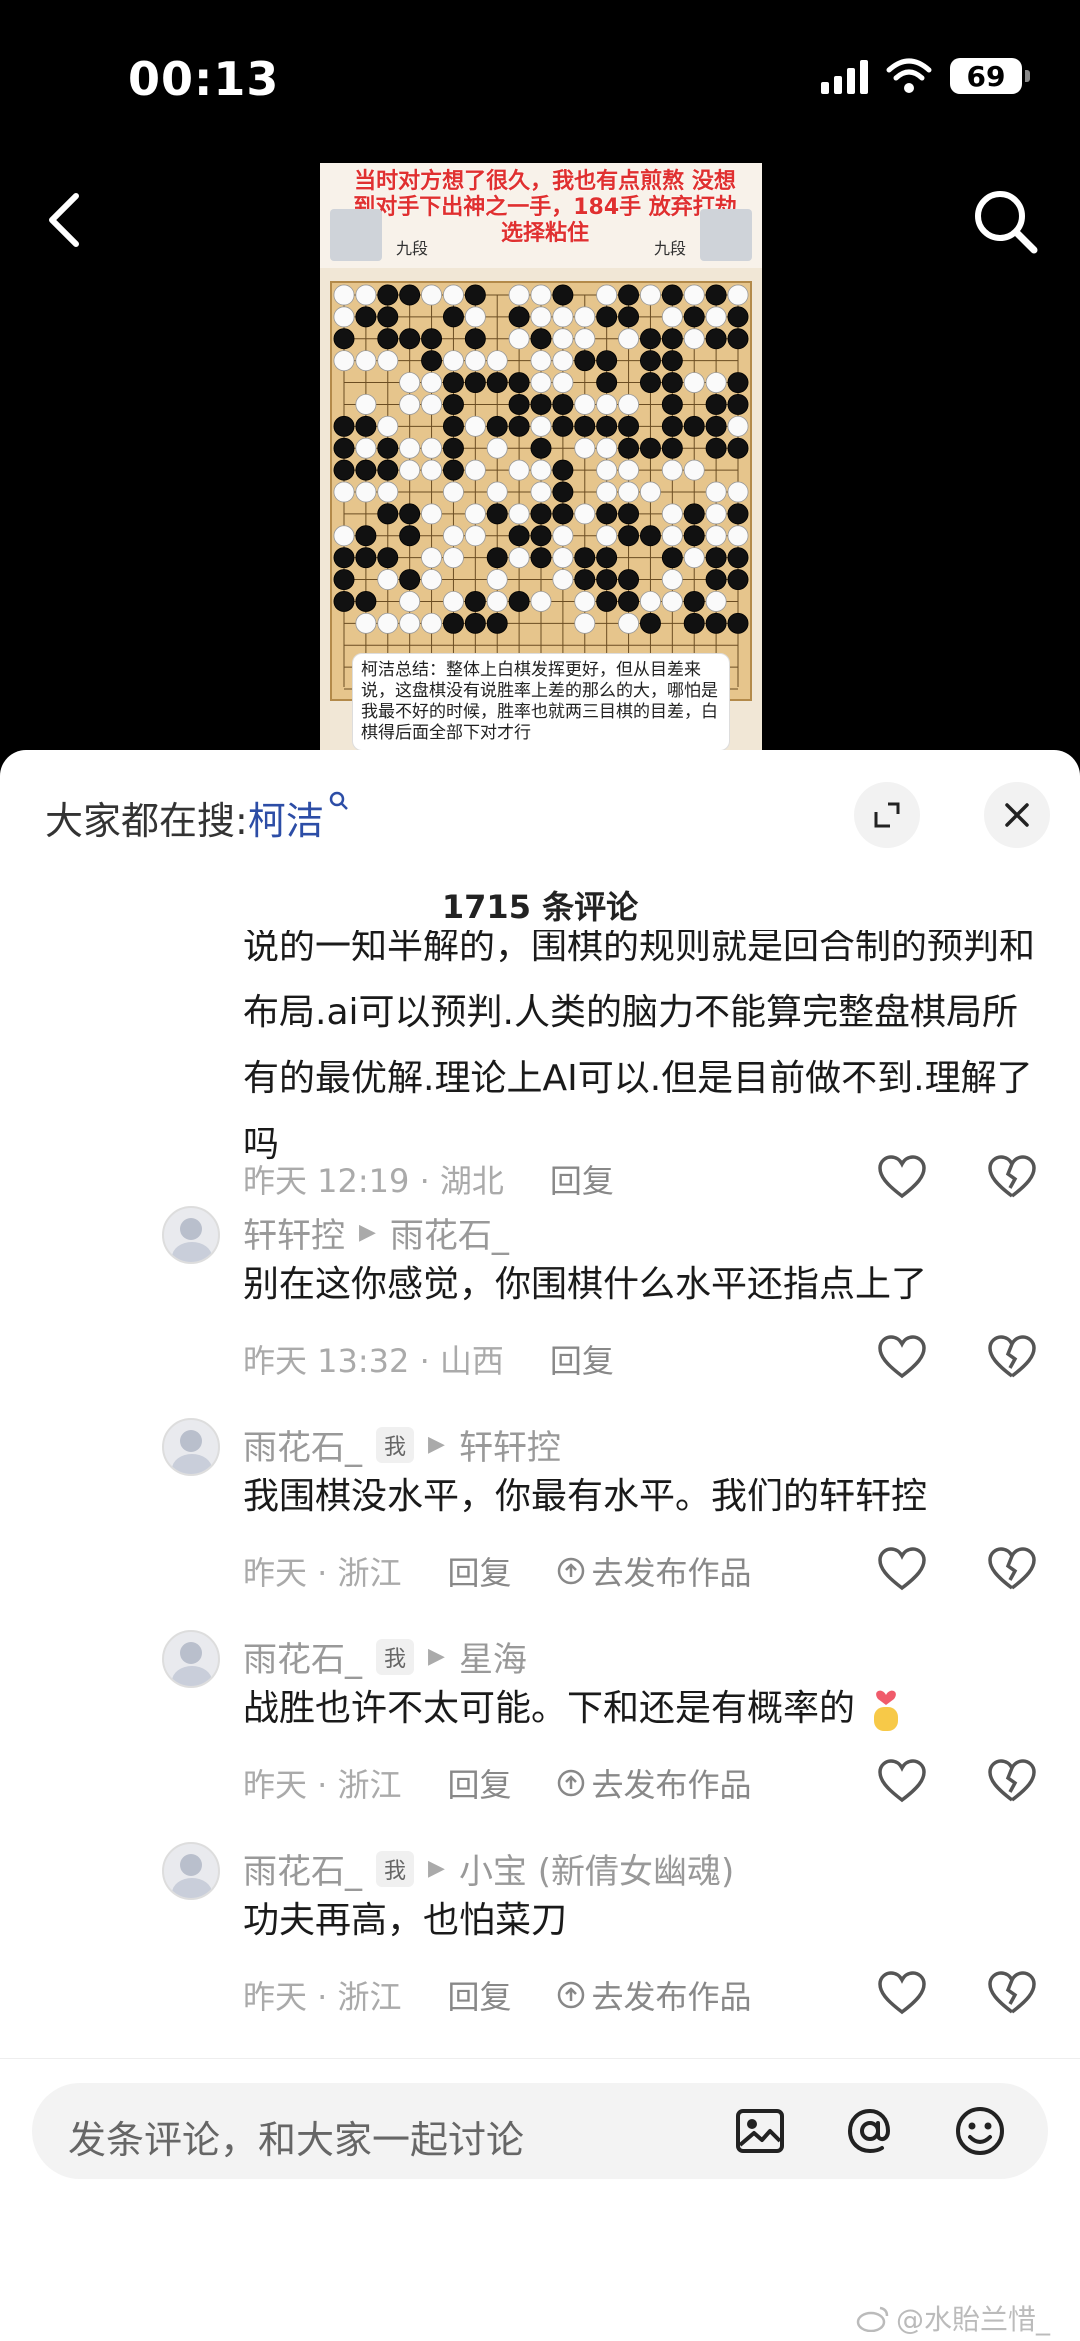 This screenshot has height=2341, width=1080. I want to click on reply-arrow-icon: ▶, so click(436, 1444).